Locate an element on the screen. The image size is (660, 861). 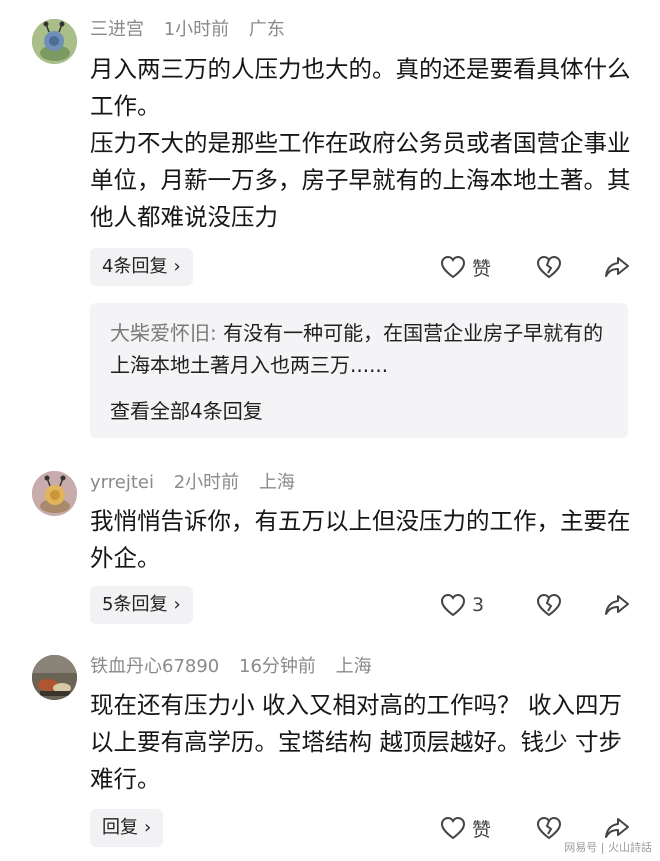
username: yrrejtei is located at coordinates (122, 482).